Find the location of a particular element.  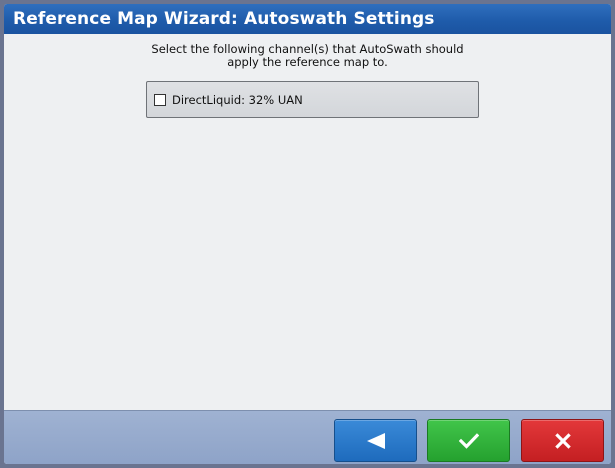

left-triangle-icon is located at coordinates (375, 440).